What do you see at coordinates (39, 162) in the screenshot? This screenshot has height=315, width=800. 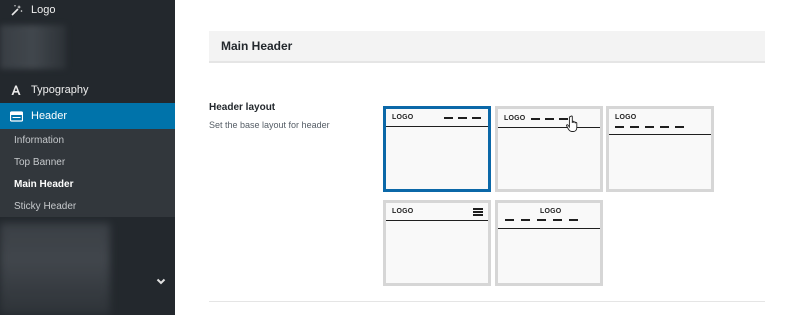 I see `submenu-item-top-banner: Top Banner` at bounding box center [39, 162].